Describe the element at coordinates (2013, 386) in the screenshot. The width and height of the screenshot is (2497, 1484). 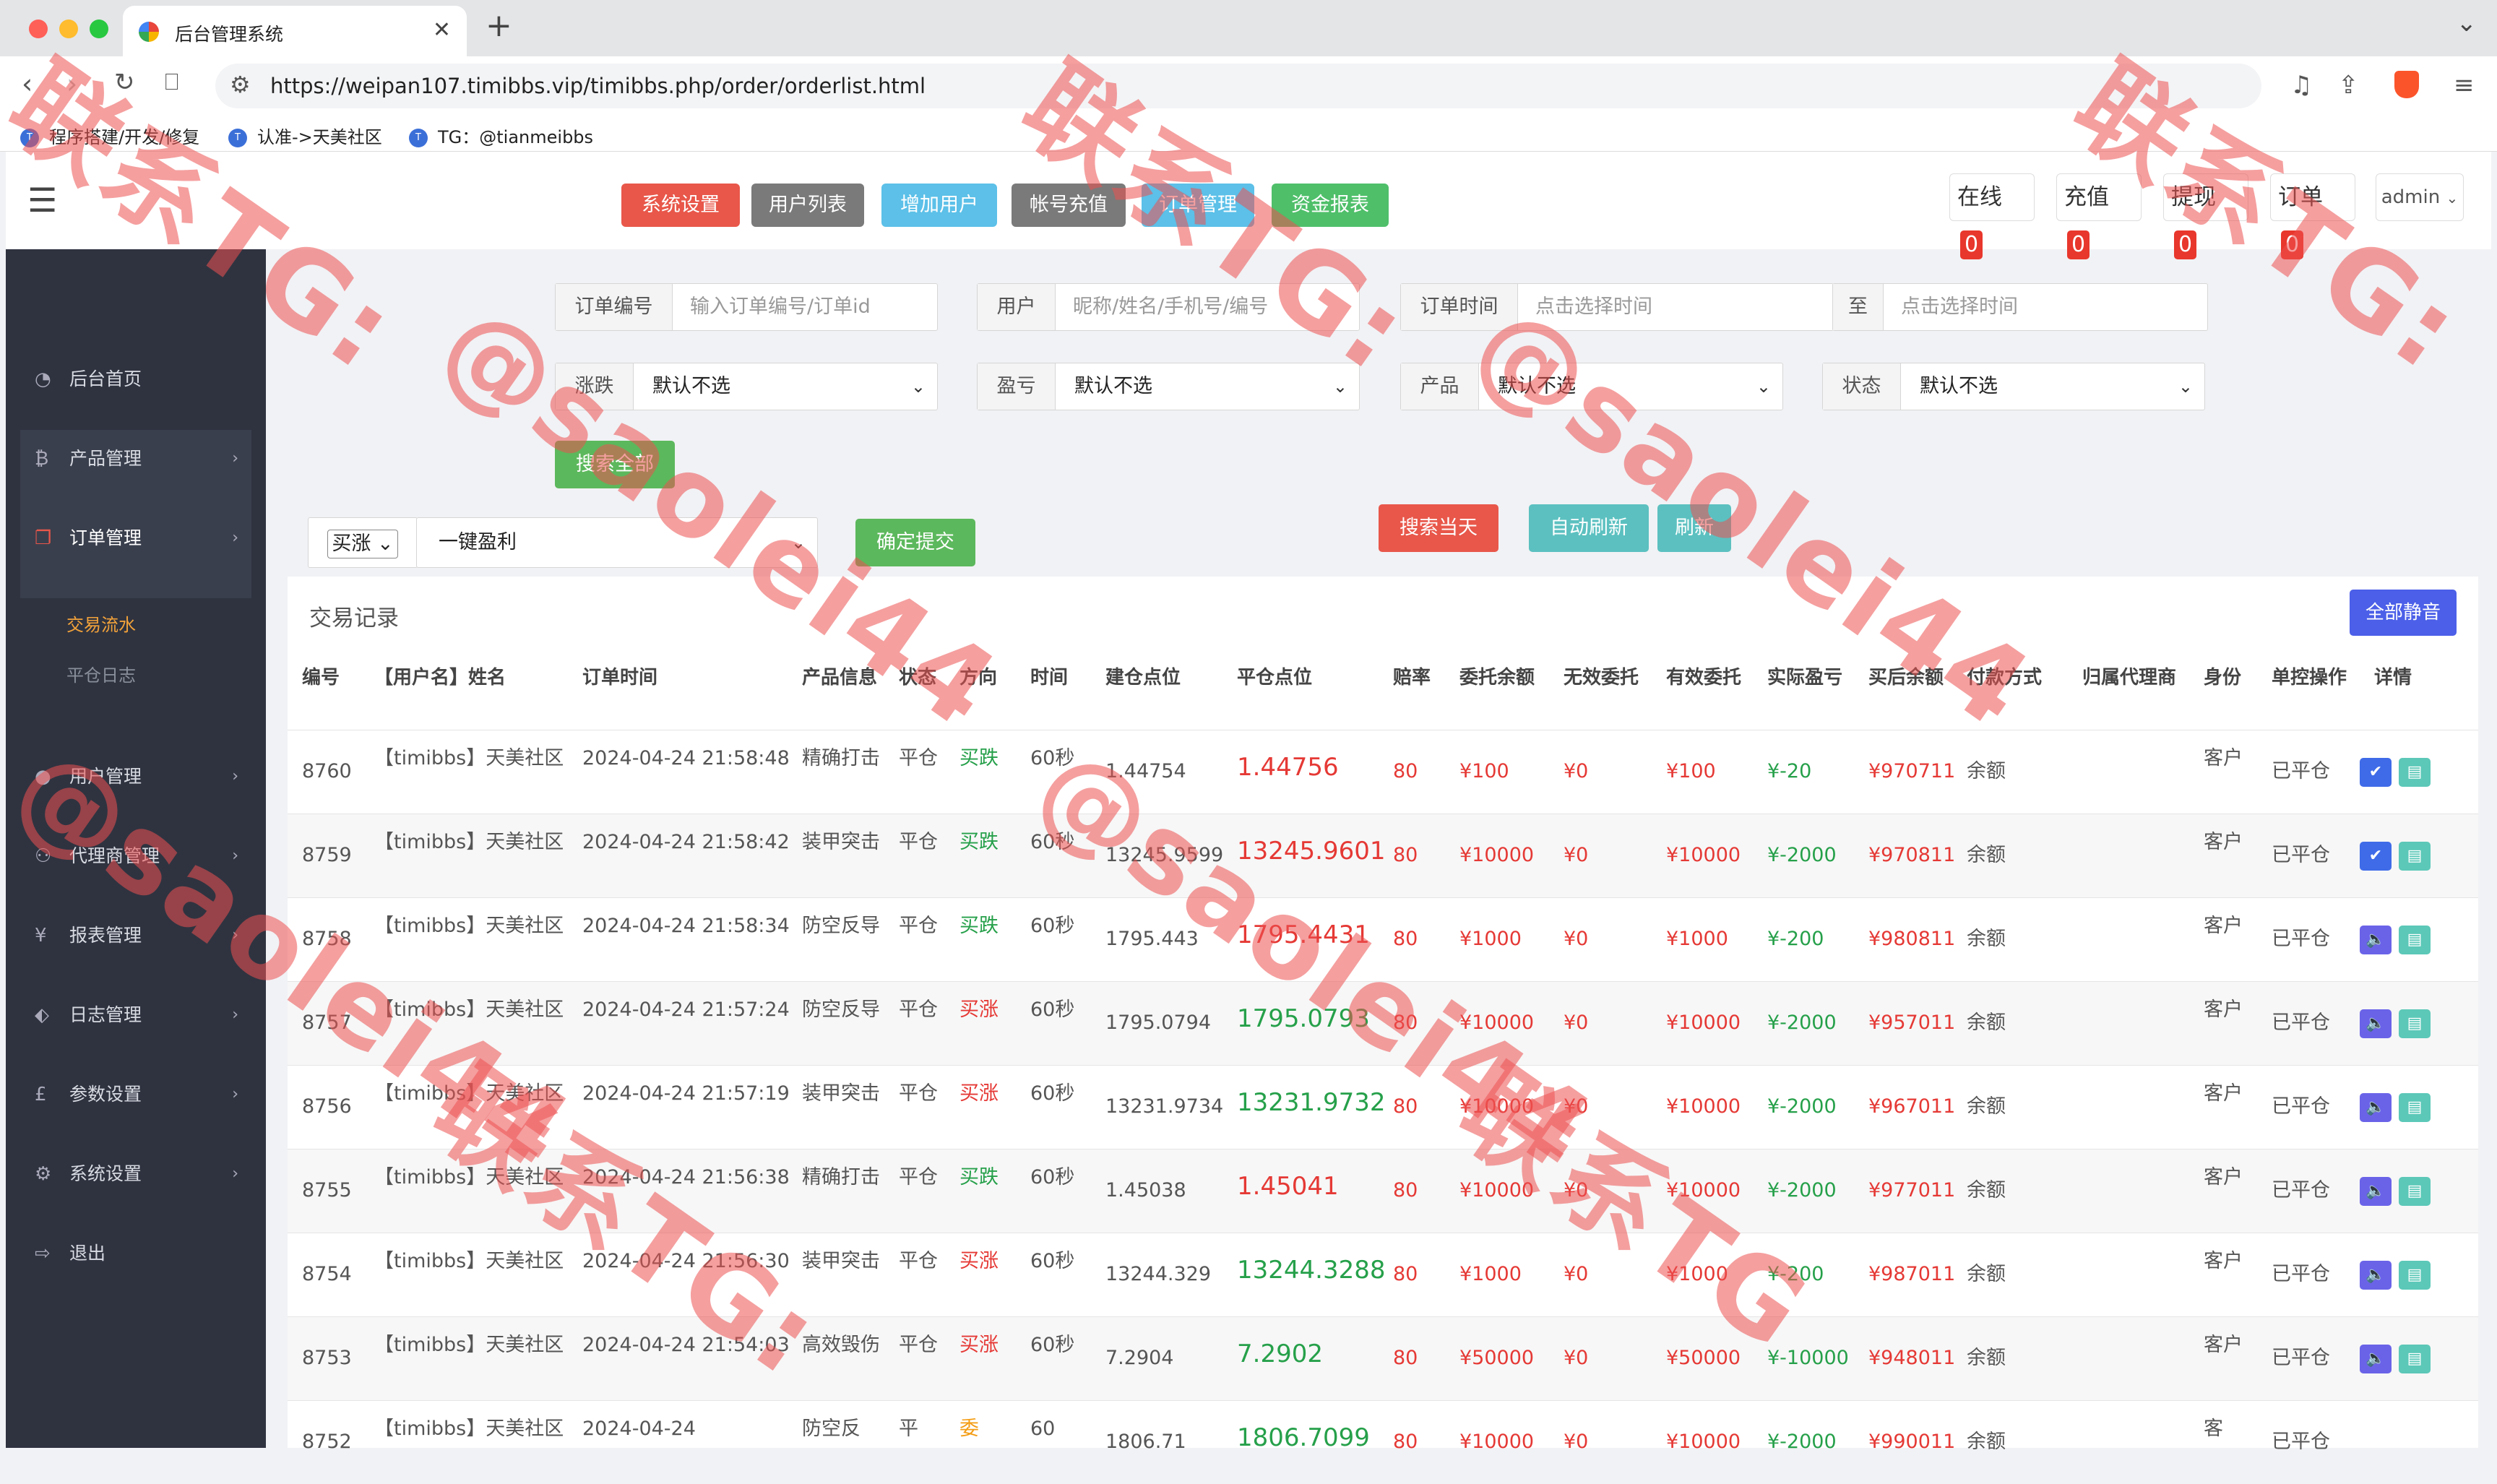
I see `status-select: 状态 默认不选 ⌄` at that location.